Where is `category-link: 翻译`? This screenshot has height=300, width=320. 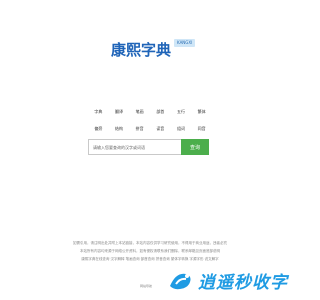
category-link: 翻译 is located at coordinates (119, 112).